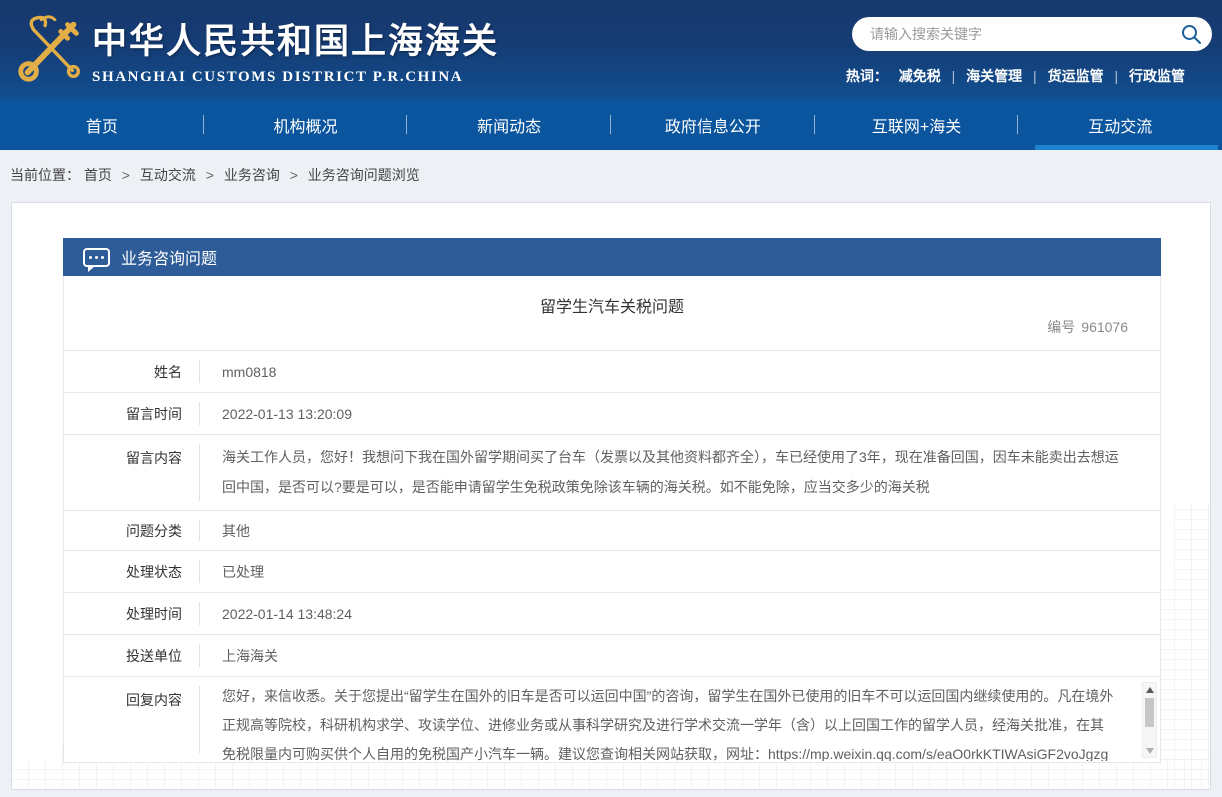  Describe the element at coordinates (1184, 646) in the screenshot. I see `cityscape-watermark` at that location.